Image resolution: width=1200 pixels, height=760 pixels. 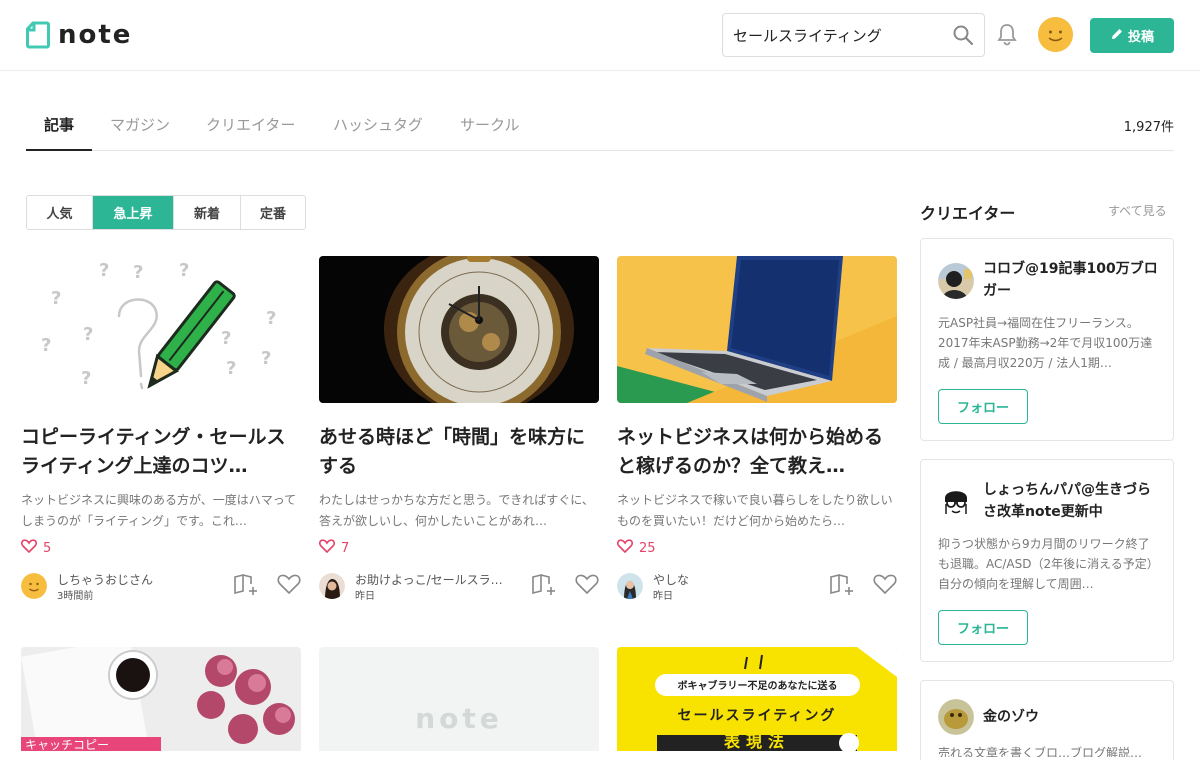 I want to click on see-all-link: すべて見る, so click(x=1137, y=210).